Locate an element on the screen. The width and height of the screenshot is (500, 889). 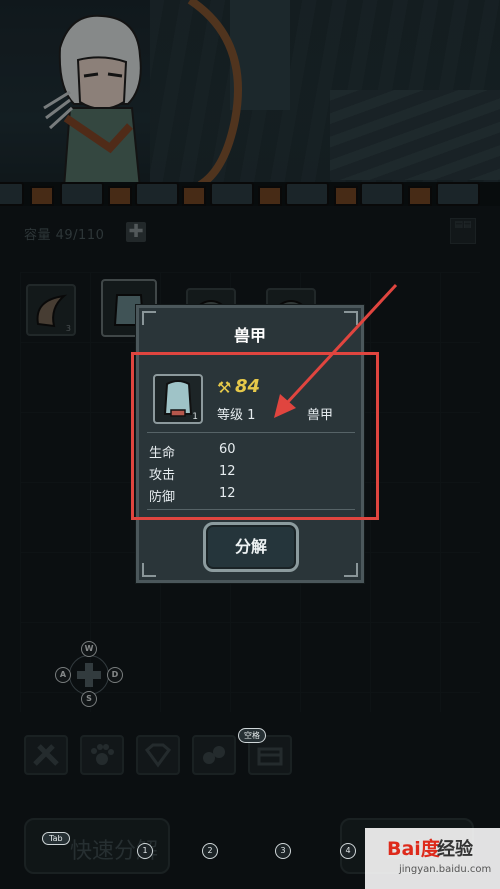
watermark-brand: 经验 is located at coordinates (455, 849).